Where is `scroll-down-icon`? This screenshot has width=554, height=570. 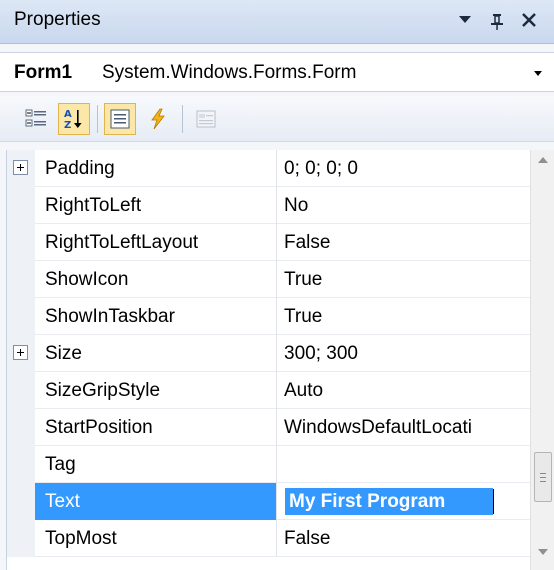
scroll-down-icon is located at coordinates (542, 553).